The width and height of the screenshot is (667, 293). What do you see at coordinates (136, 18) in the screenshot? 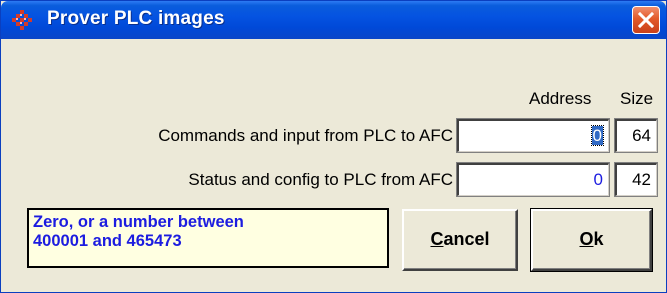
I see `window-title: Prover PLC images` at bounding box center [136, 18].